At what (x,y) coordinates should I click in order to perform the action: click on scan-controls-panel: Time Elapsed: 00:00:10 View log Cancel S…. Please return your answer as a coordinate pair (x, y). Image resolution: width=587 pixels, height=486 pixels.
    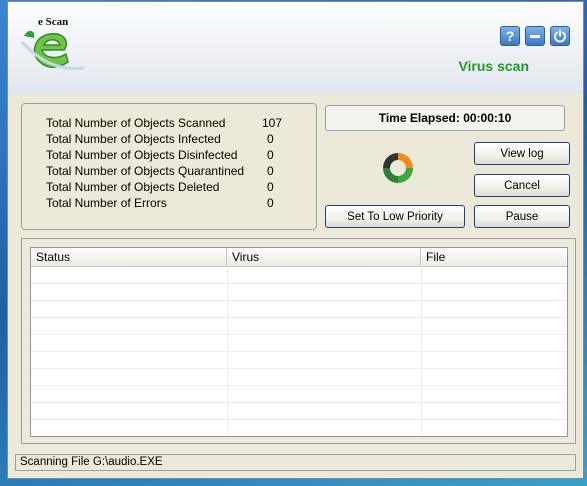
    Looking at the image, I should click on (447, 165).